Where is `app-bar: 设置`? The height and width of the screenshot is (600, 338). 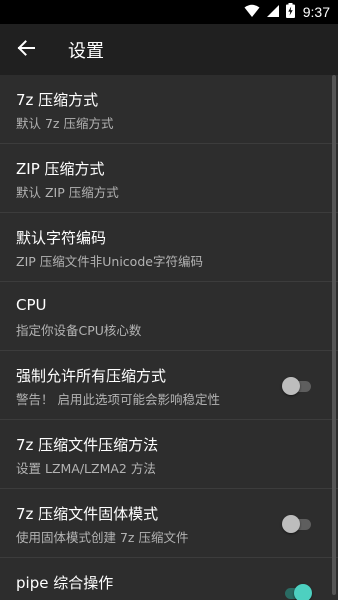
app-bar: 设置 is located at coordinates (169, 49).